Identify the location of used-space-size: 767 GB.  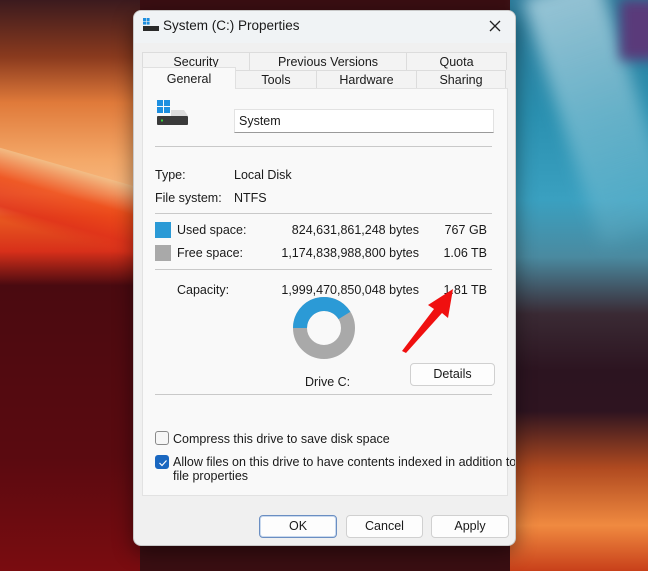
(465, 230).